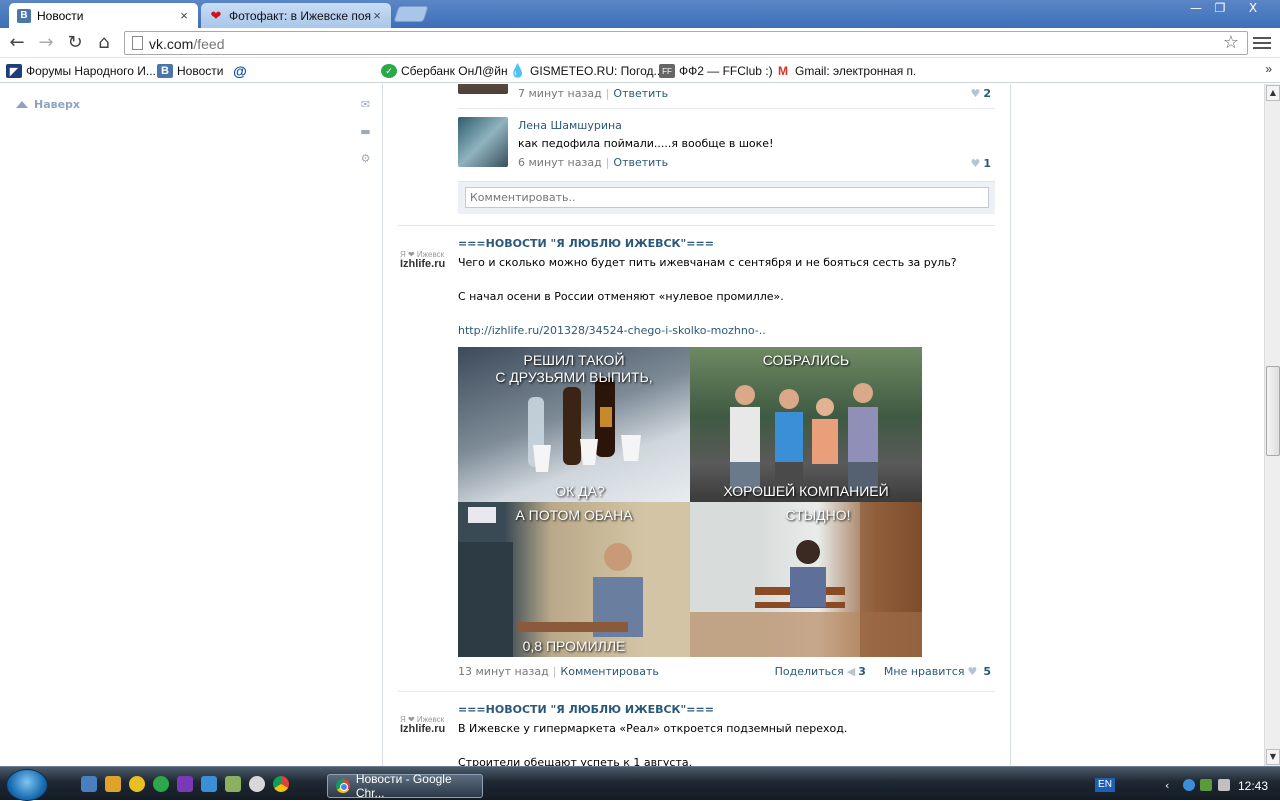 The image size is (1280, 801). Describe the element at coordinates (411, 14) in the screenshot. I see `new-tab-button` at that location.